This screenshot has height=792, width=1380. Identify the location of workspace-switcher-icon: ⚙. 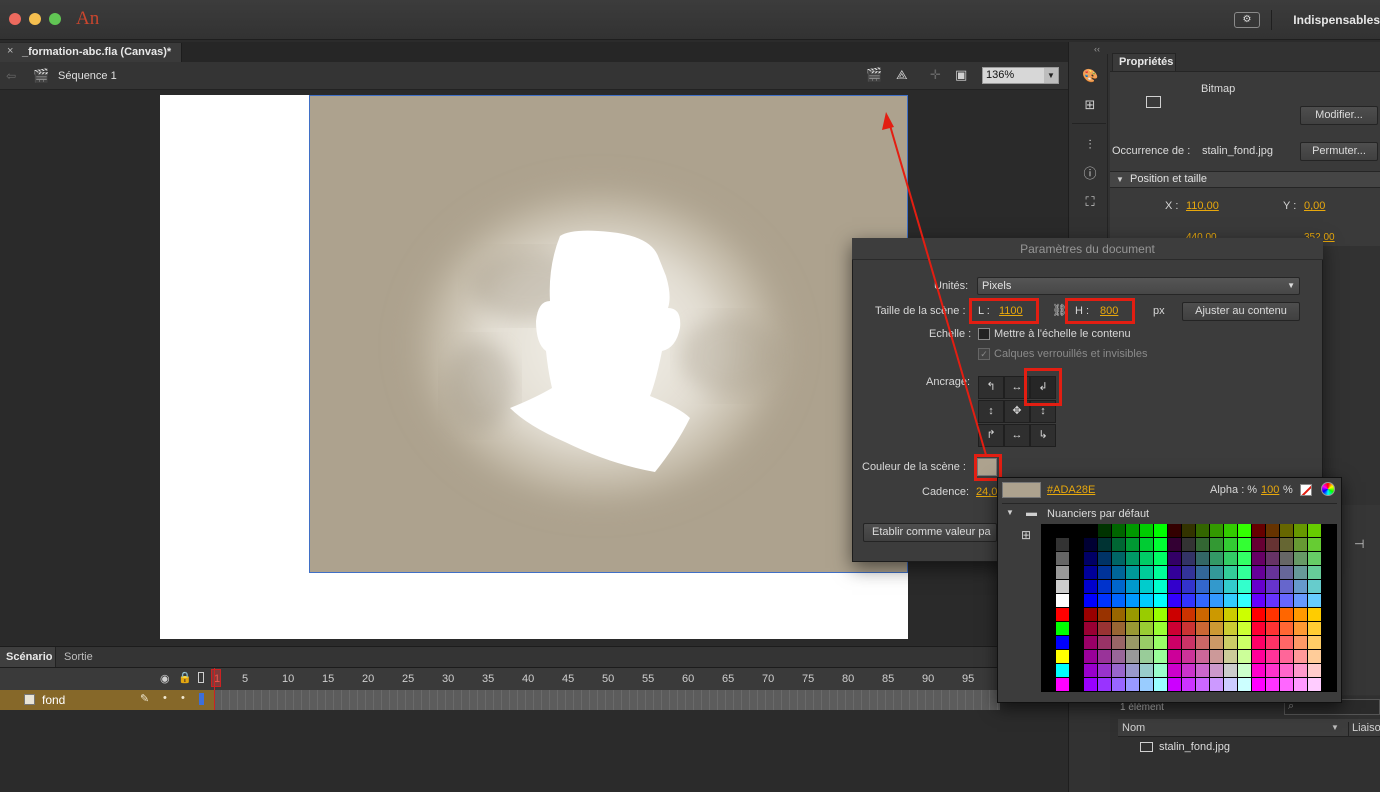
(1247, 20).